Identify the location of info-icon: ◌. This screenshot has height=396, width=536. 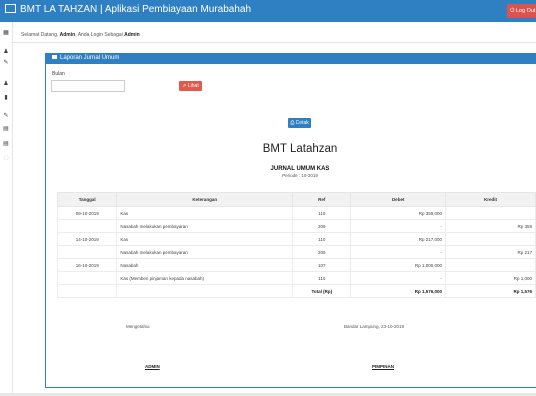
(6, 158).